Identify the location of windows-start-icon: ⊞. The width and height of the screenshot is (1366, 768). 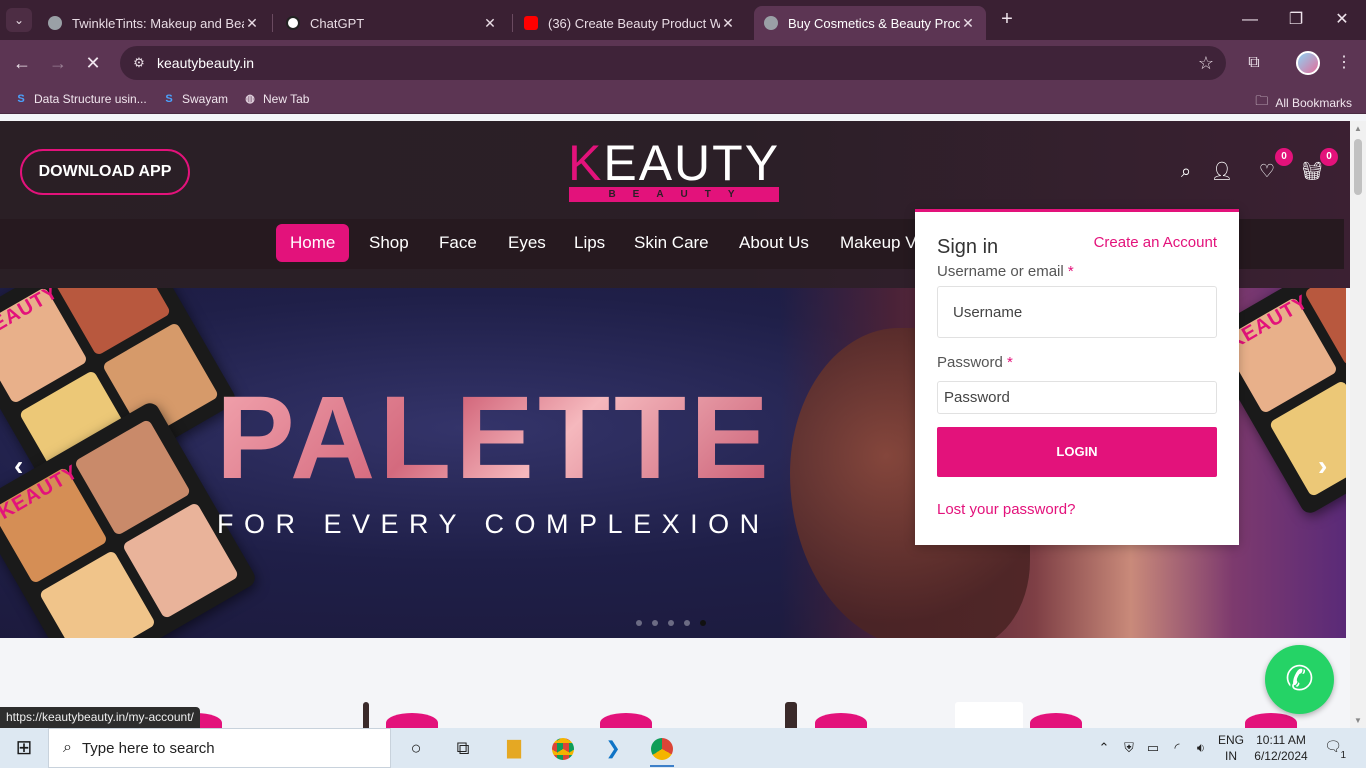
(24, 748).